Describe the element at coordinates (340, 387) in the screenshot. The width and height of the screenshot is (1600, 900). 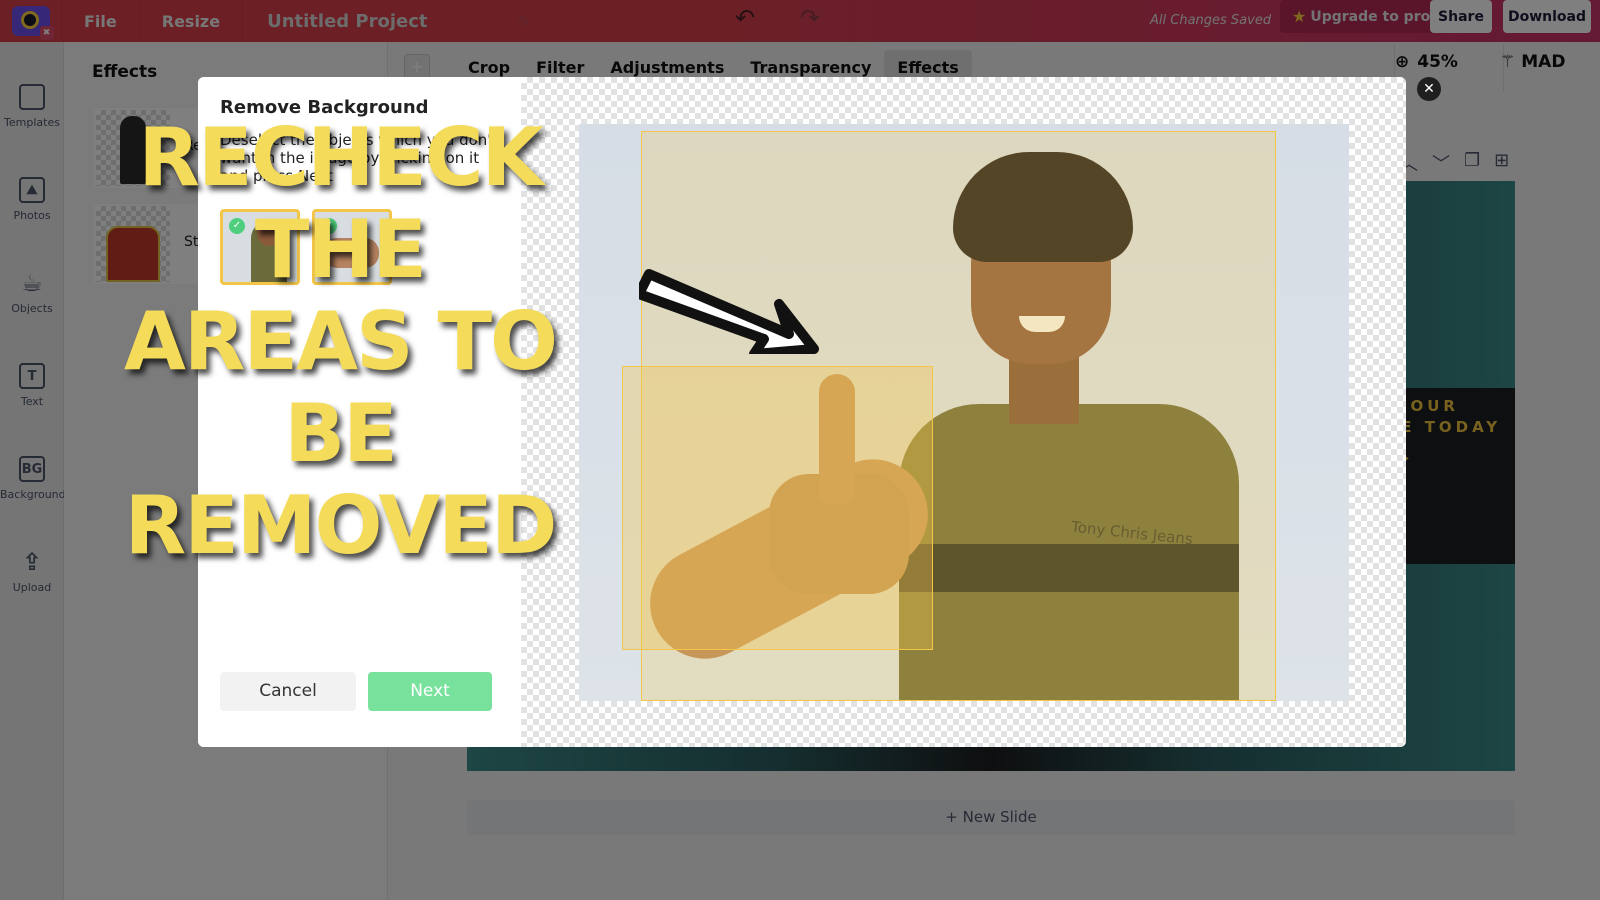
I see `headline-line: AREAS TO BE` at that location.